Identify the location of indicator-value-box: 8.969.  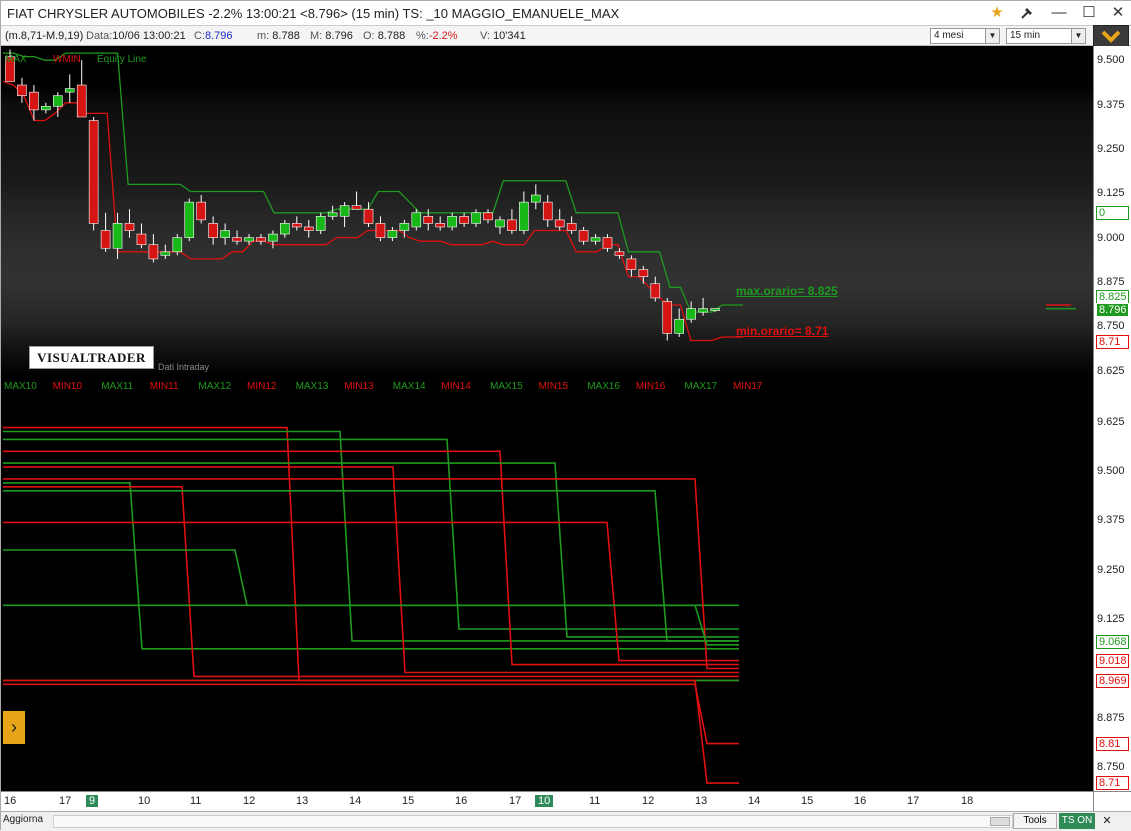
(1112, 680).